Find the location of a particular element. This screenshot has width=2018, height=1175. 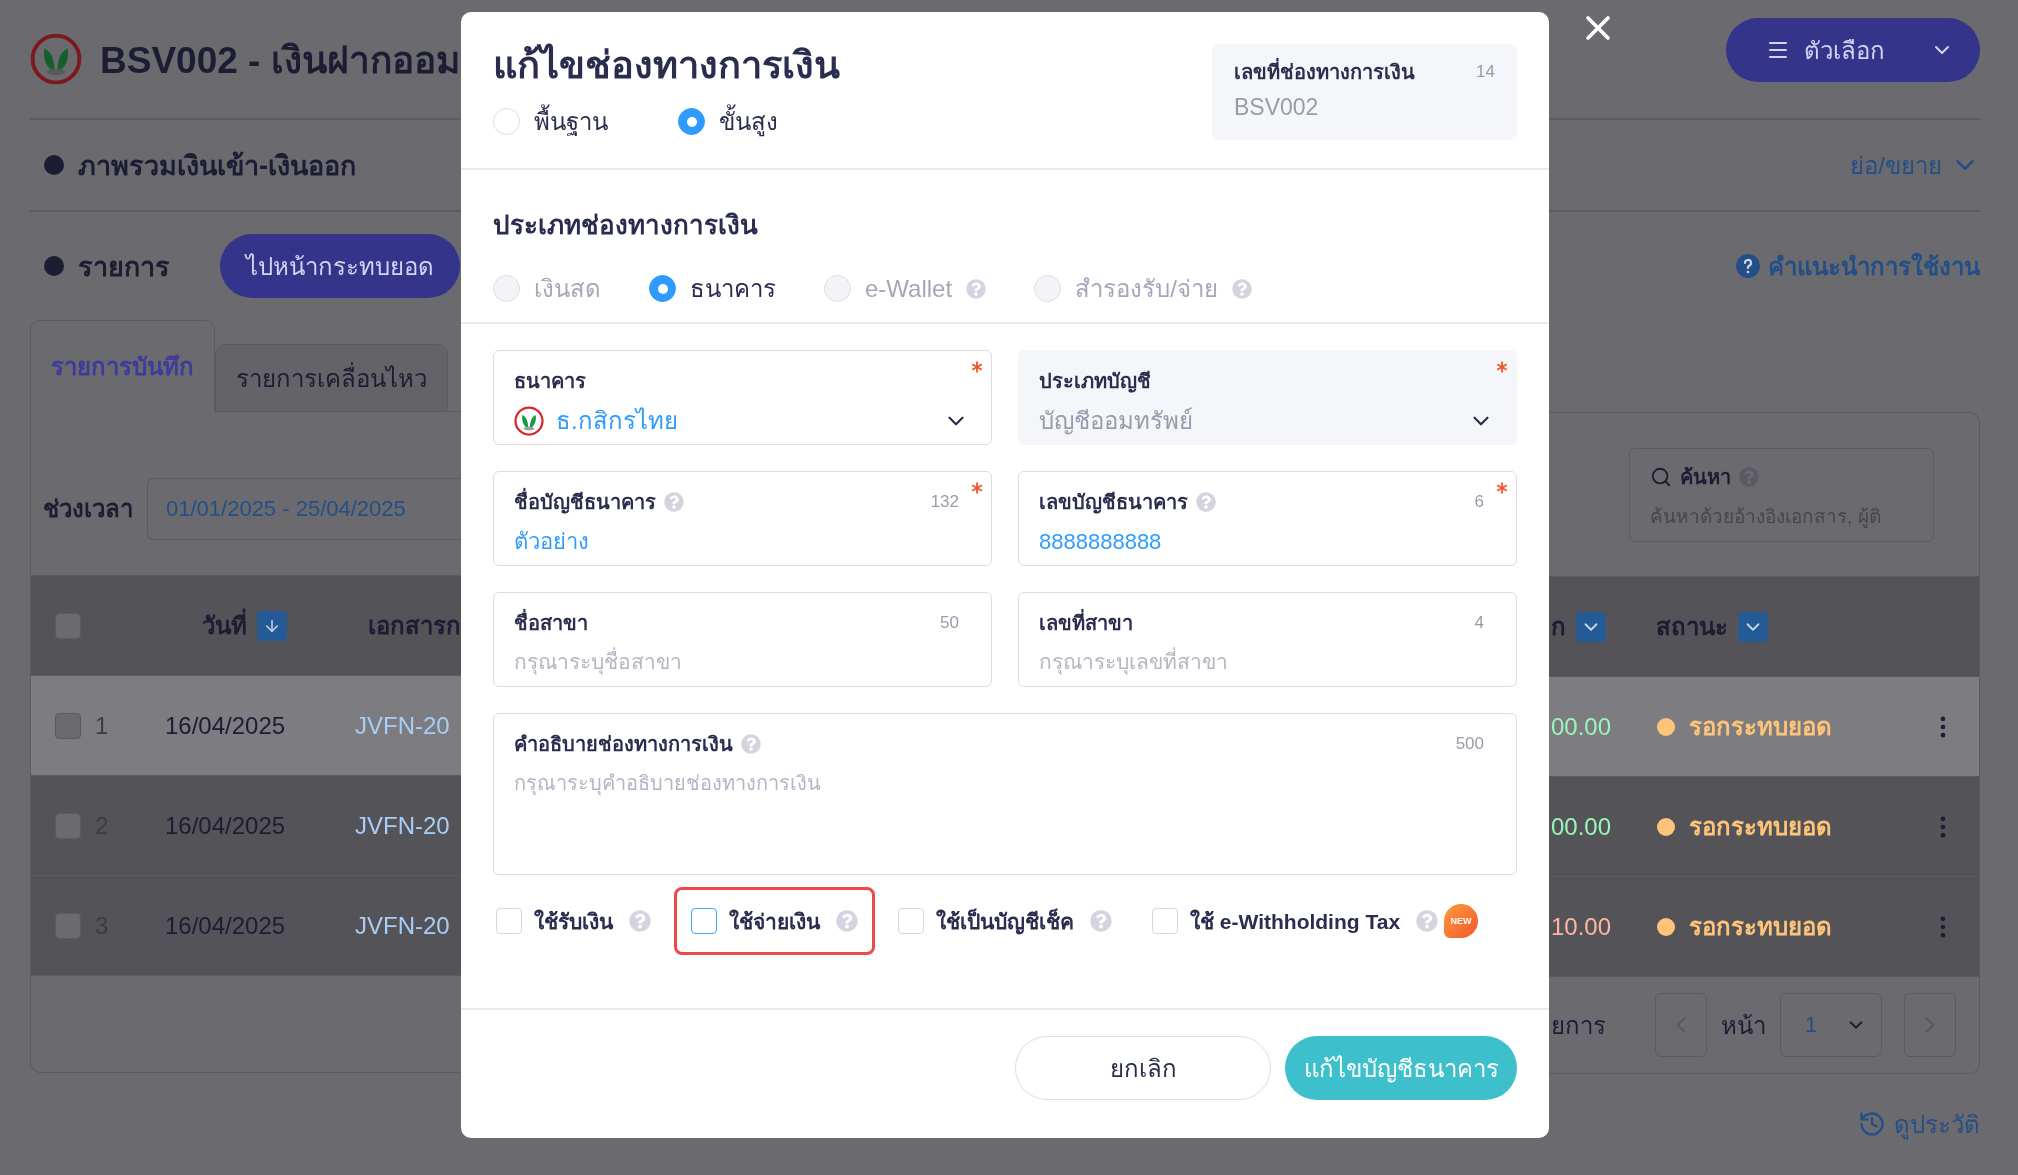

placeholder-text: กรุณาระบุเลขที่สาขา is located at coordinates (1266, 662).